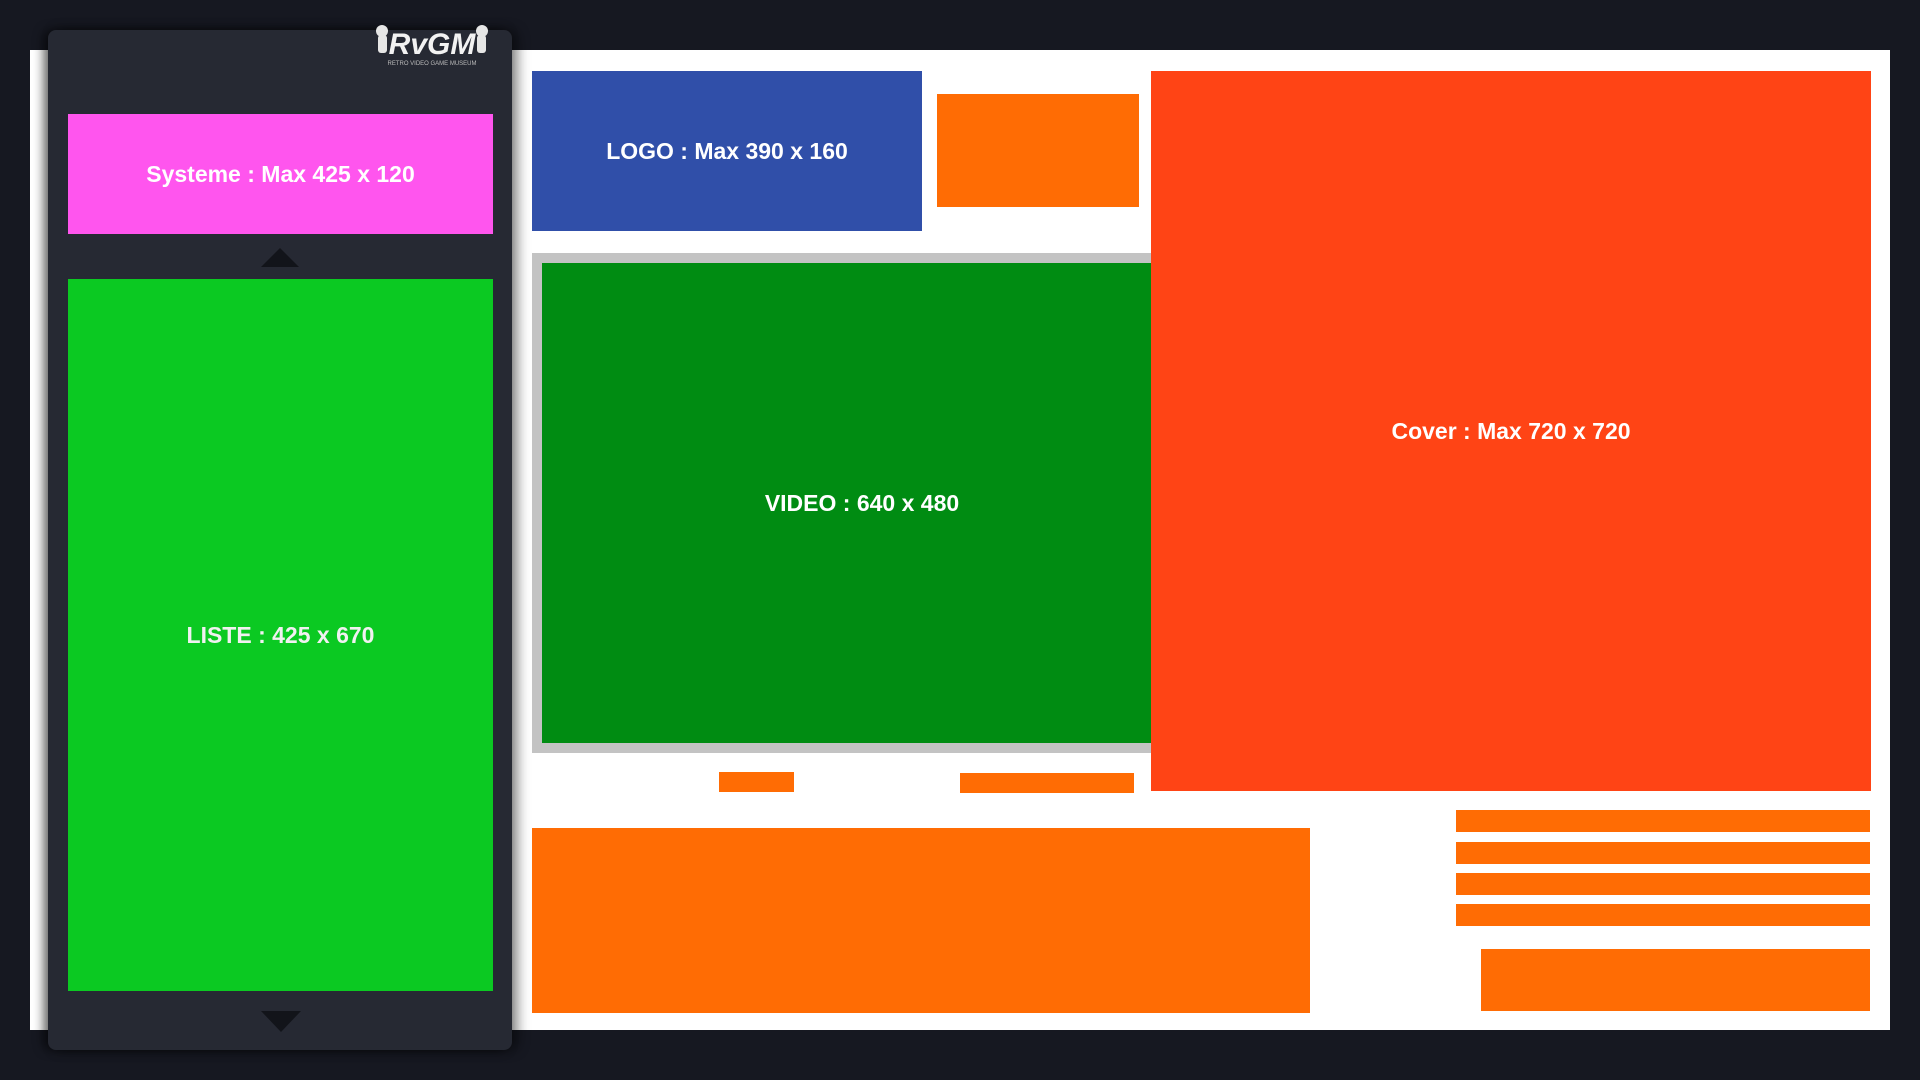 This screenshot has width=1920, height=1080. What do you see at coordinates (431, 64) in the screenshot?
I see `logo-subtext: RETRO VIDEO GAME MUSEUM` at bounding box center [431, 64].